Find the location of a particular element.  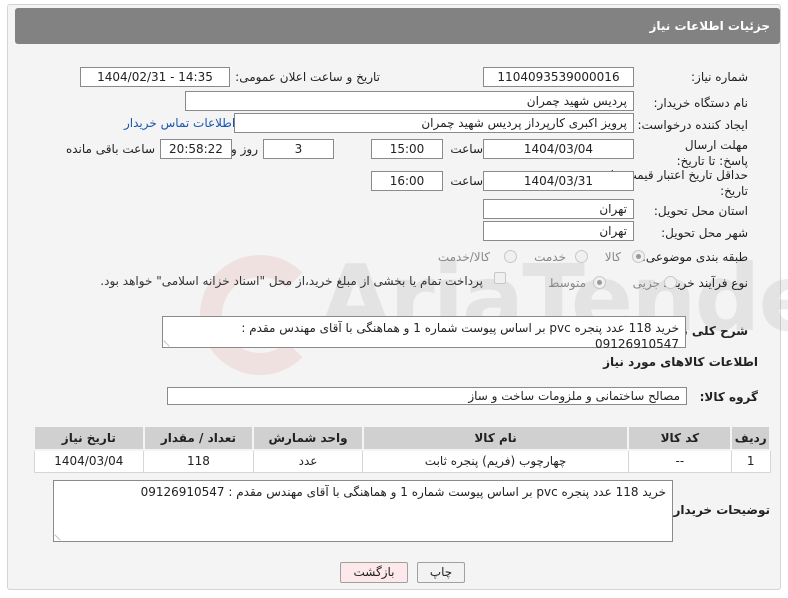

column-header: واحد شمارش is located at coordinates (308, 438).